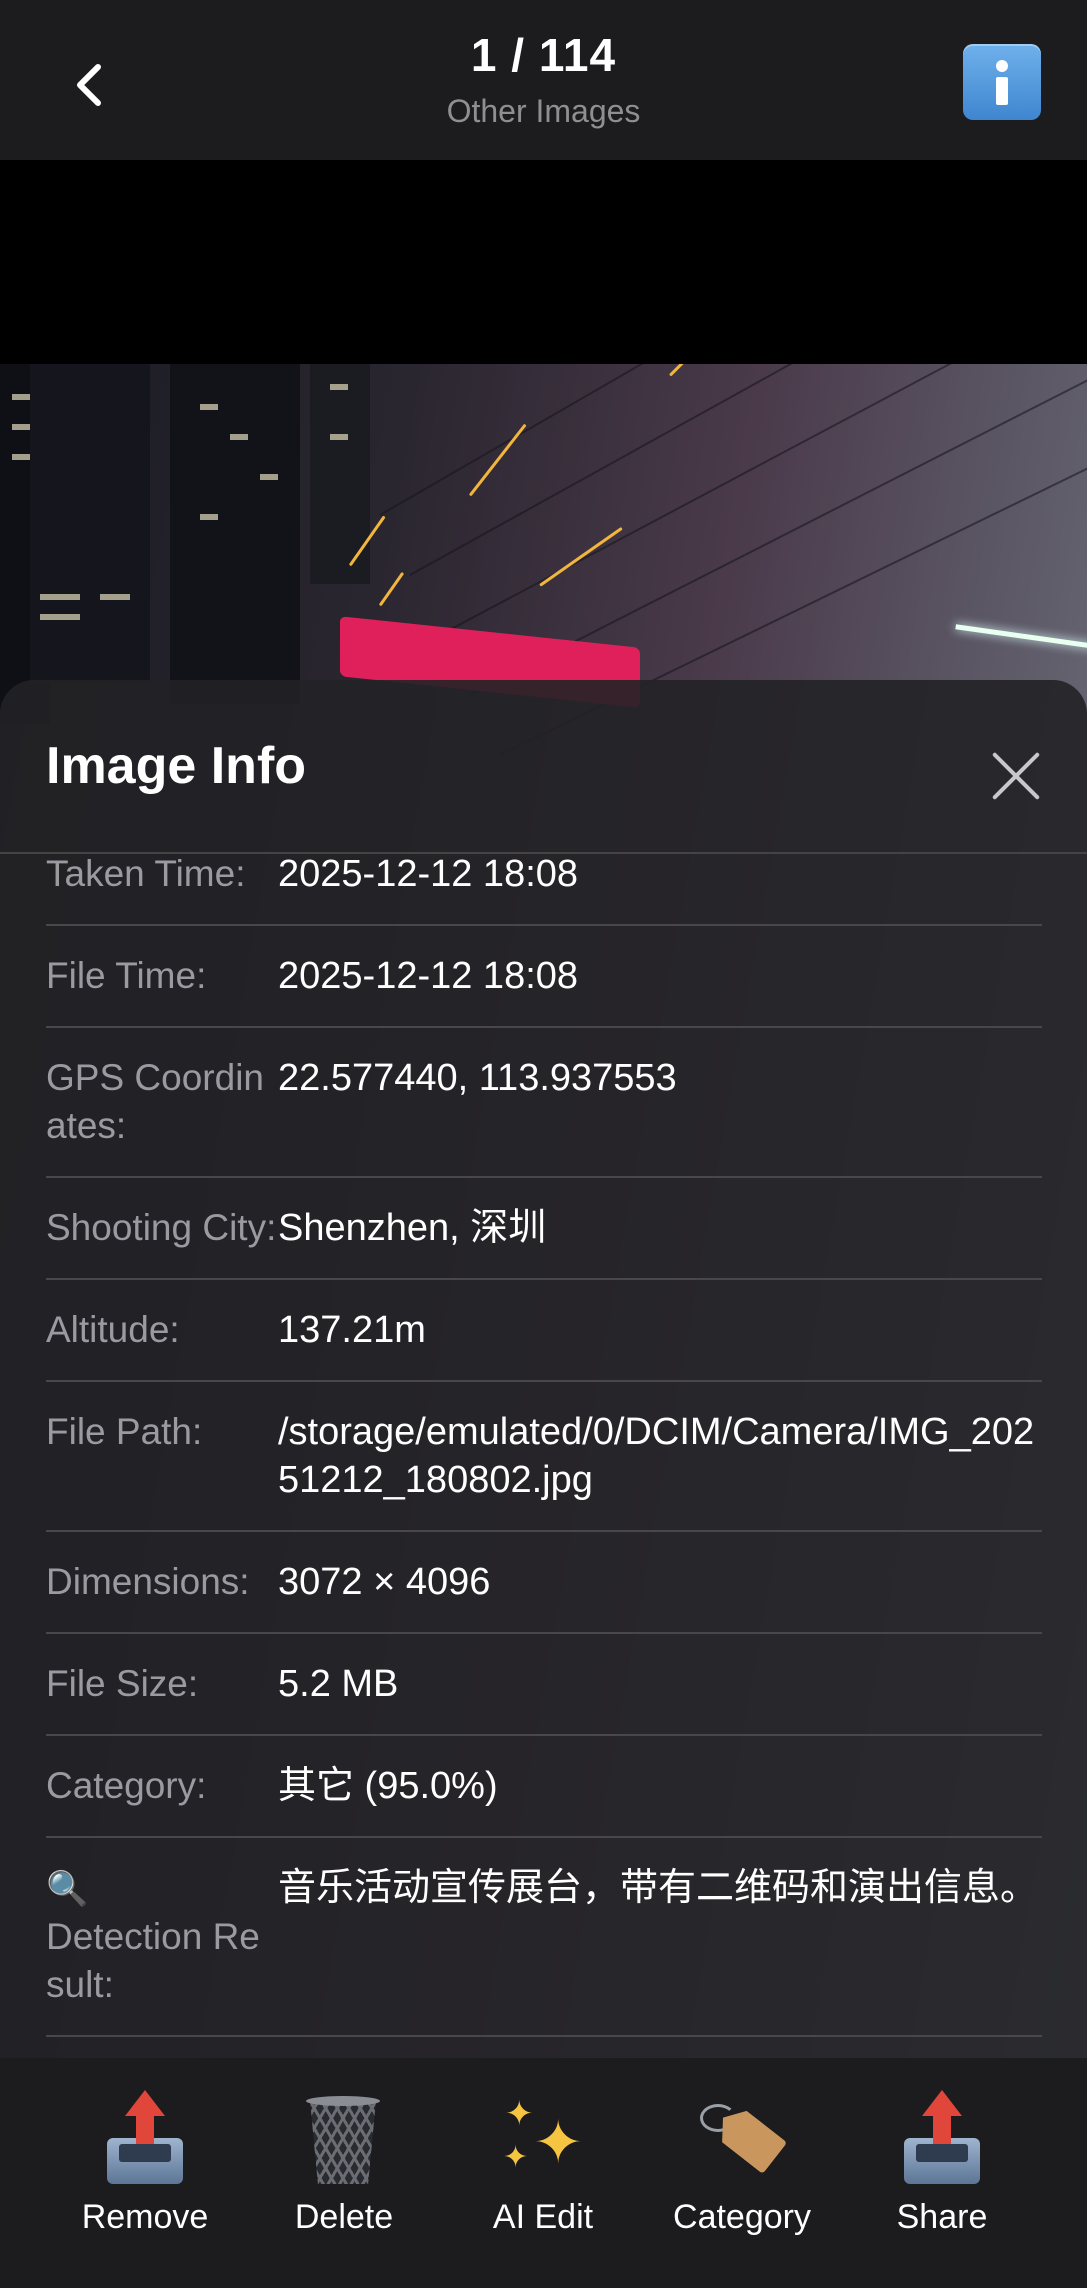 This screenshot has height=2288, width=1087. What do you see at coordinates (126, 1785) in the screenshot?
I see `row-label: Category:` at bounding box center [126, 1785].